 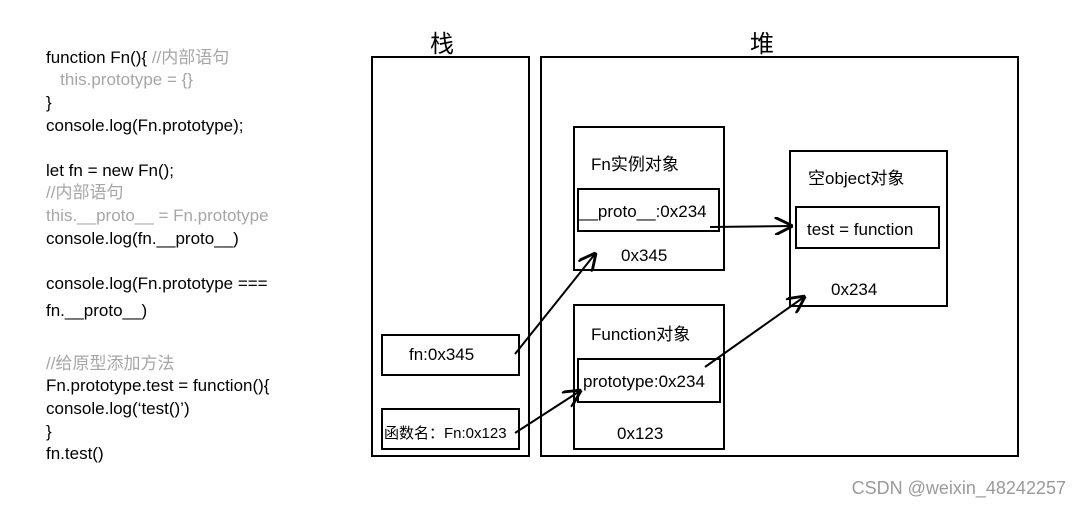 What do you see at coordinates (958, 488) in the screenshot?
I see `watermark: CSDN @weixin_48242257` at bounding box center [958, 488].